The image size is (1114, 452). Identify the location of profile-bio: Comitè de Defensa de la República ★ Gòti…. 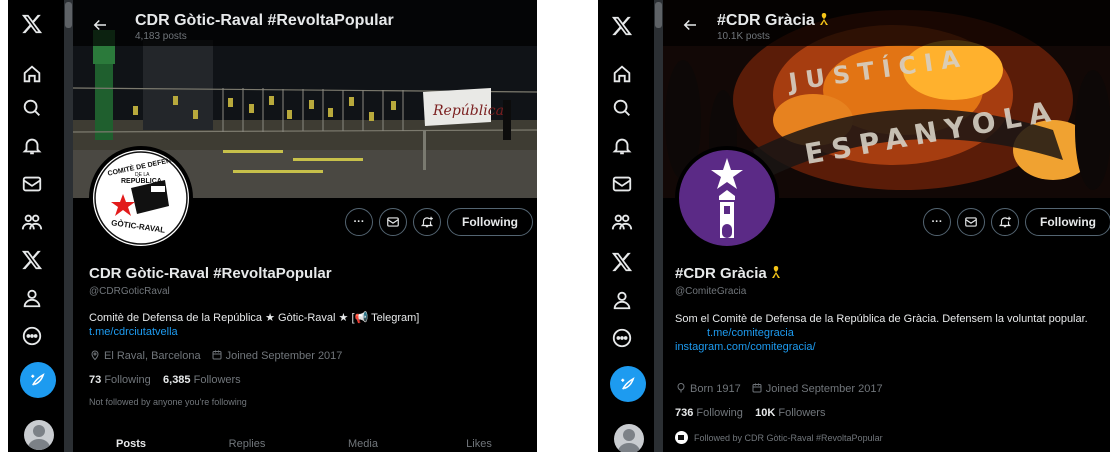
(309, 325).